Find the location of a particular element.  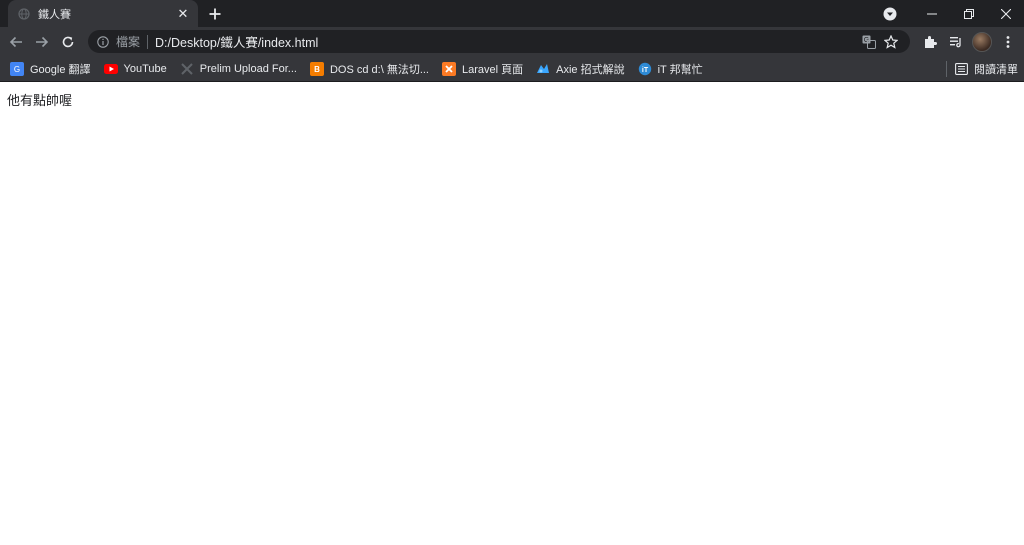

page-text: 他有點帥喔 is located at coordinates (40, 101).